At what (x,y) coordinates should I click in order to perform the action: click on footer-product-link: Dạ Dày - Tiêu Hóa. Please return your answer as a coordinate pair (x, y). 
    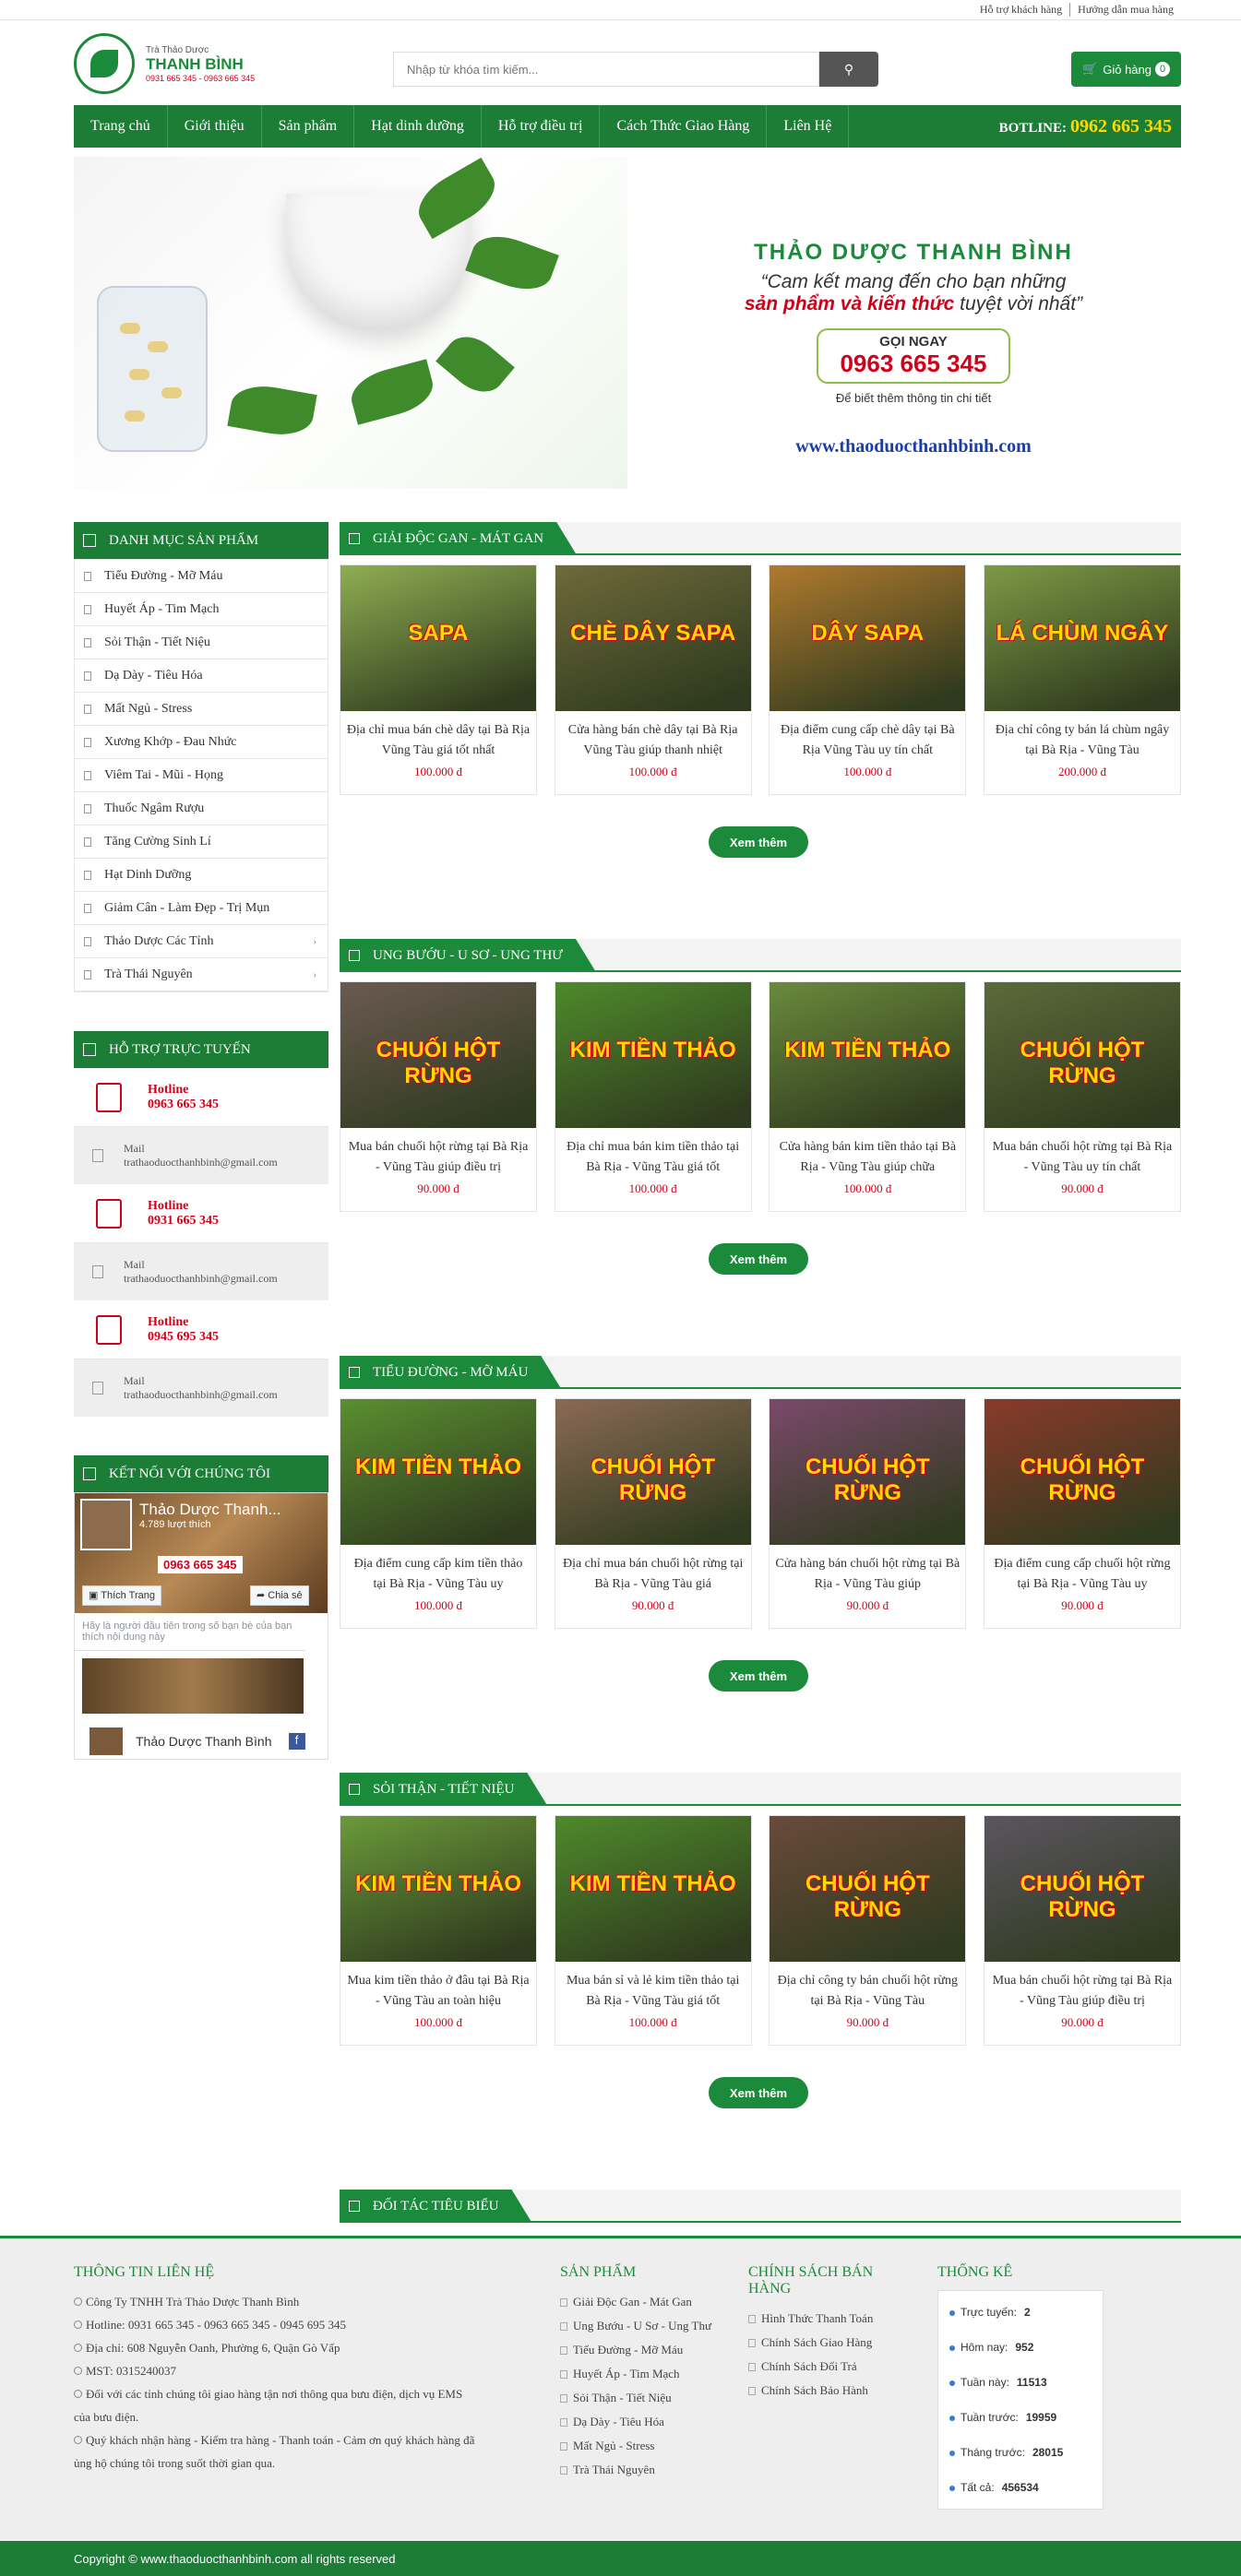
    Looking at the image, I should click on (643, 2422).